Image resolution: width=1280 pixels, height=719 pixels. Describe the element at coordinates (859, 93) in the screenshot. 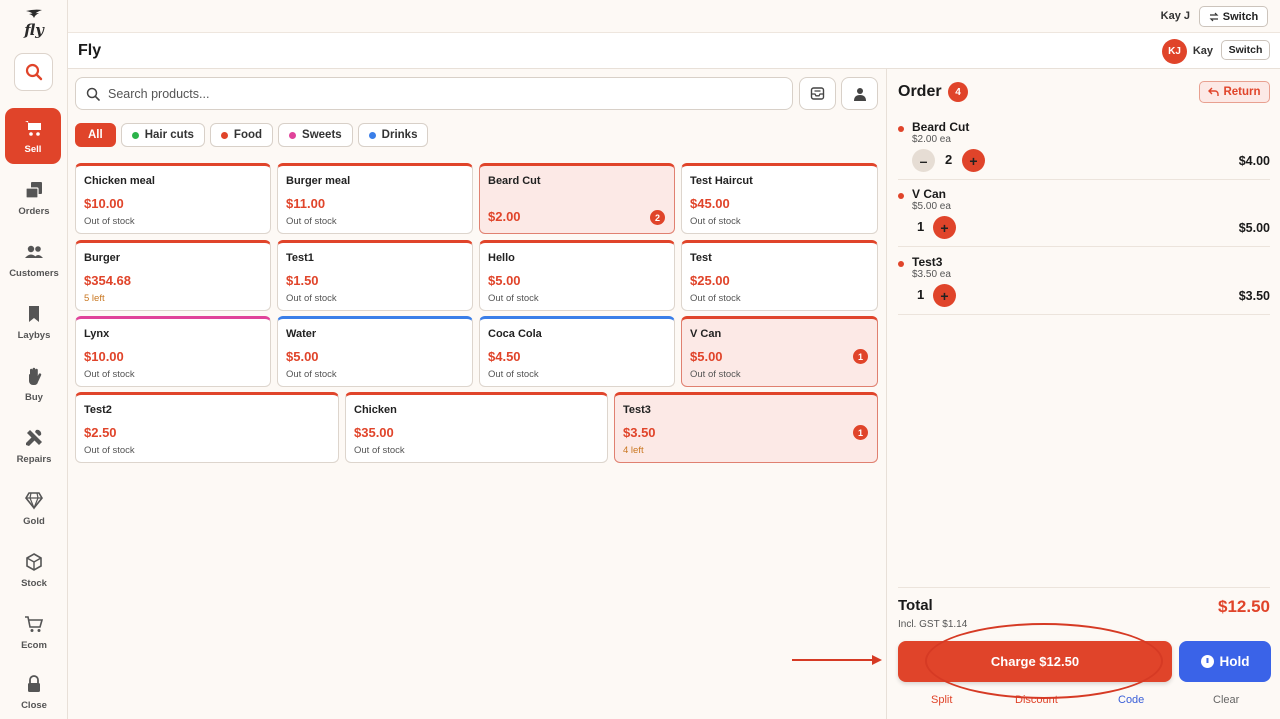

I see `customer-select-button` at that location.